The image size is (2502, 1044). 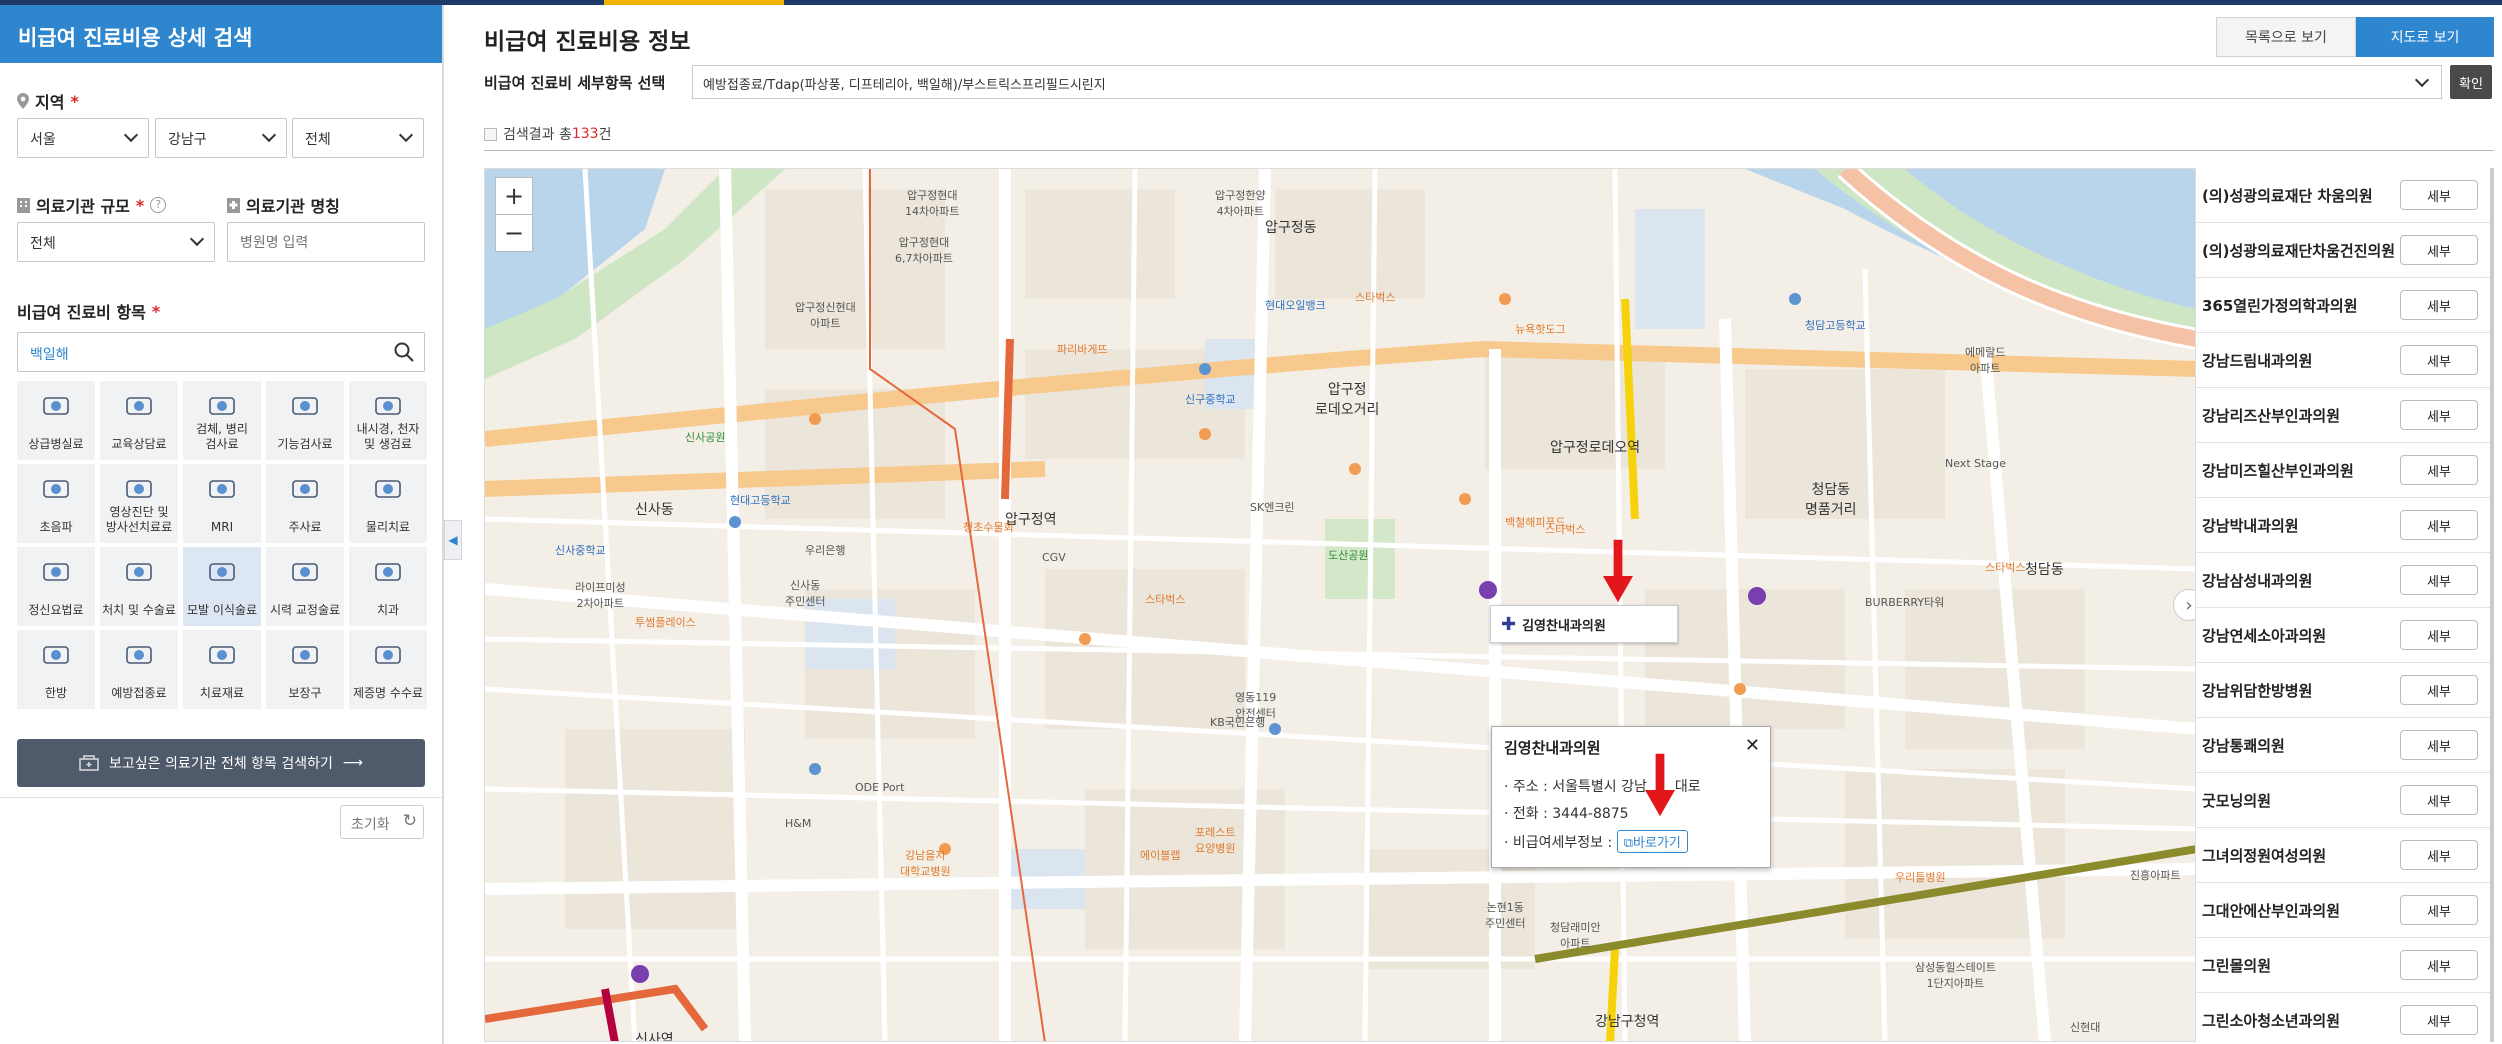 I want to click on sidebar-collapse-toggle: ◀, so click(x=453, y=540).